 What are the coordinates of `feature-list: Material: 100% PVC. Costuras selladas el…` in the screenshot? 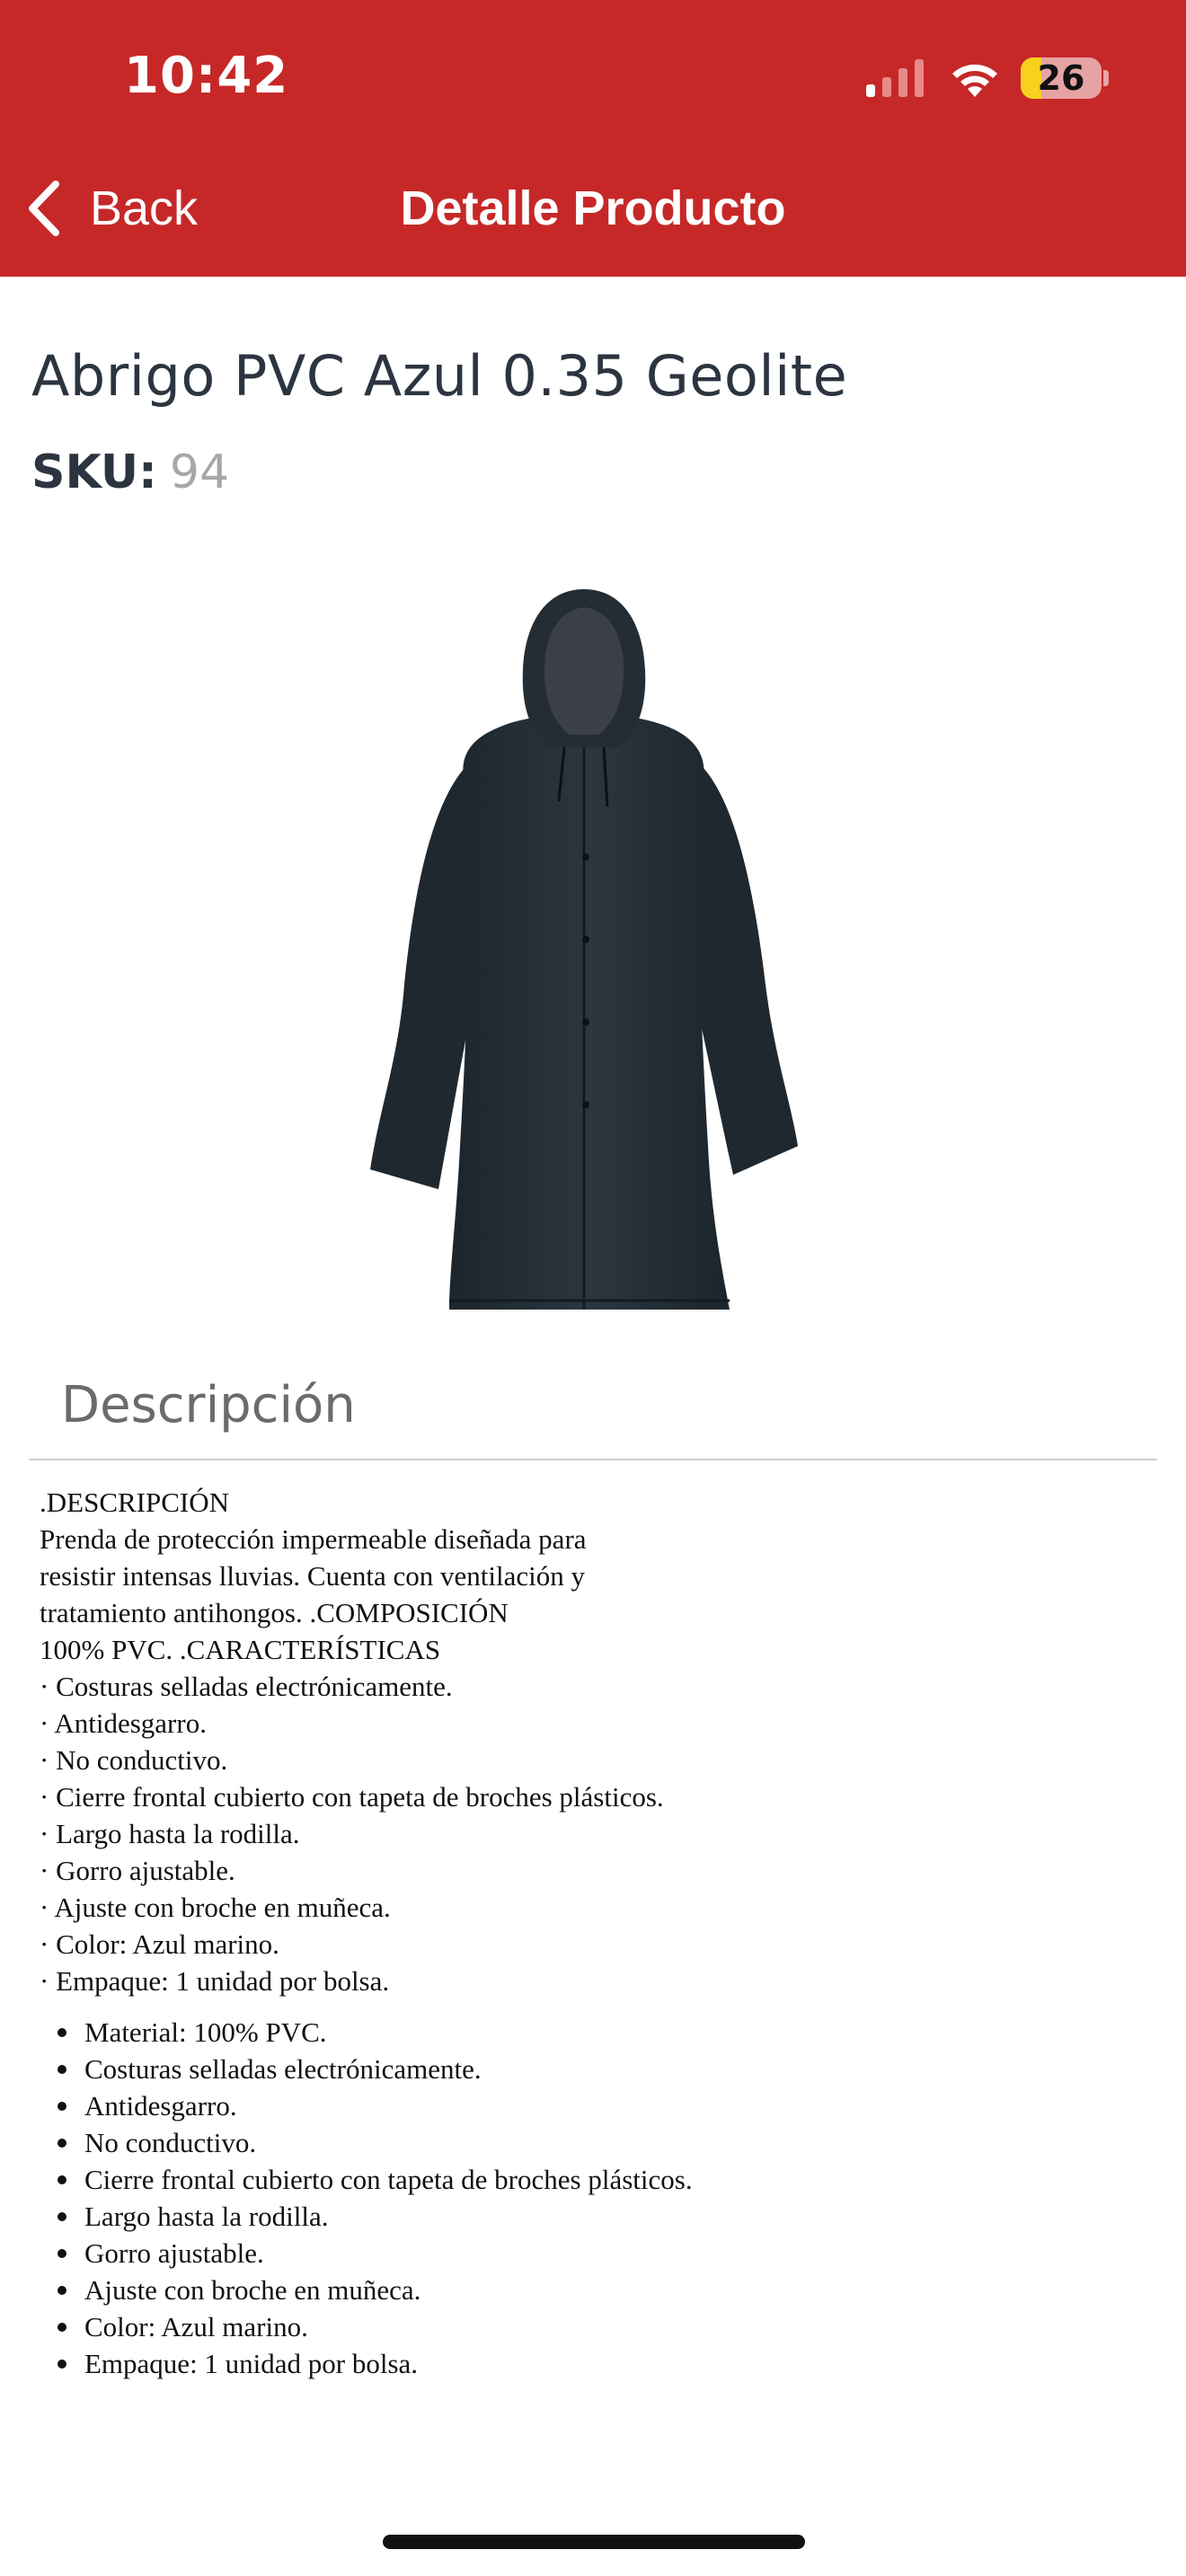 It's located at (588, 2198).